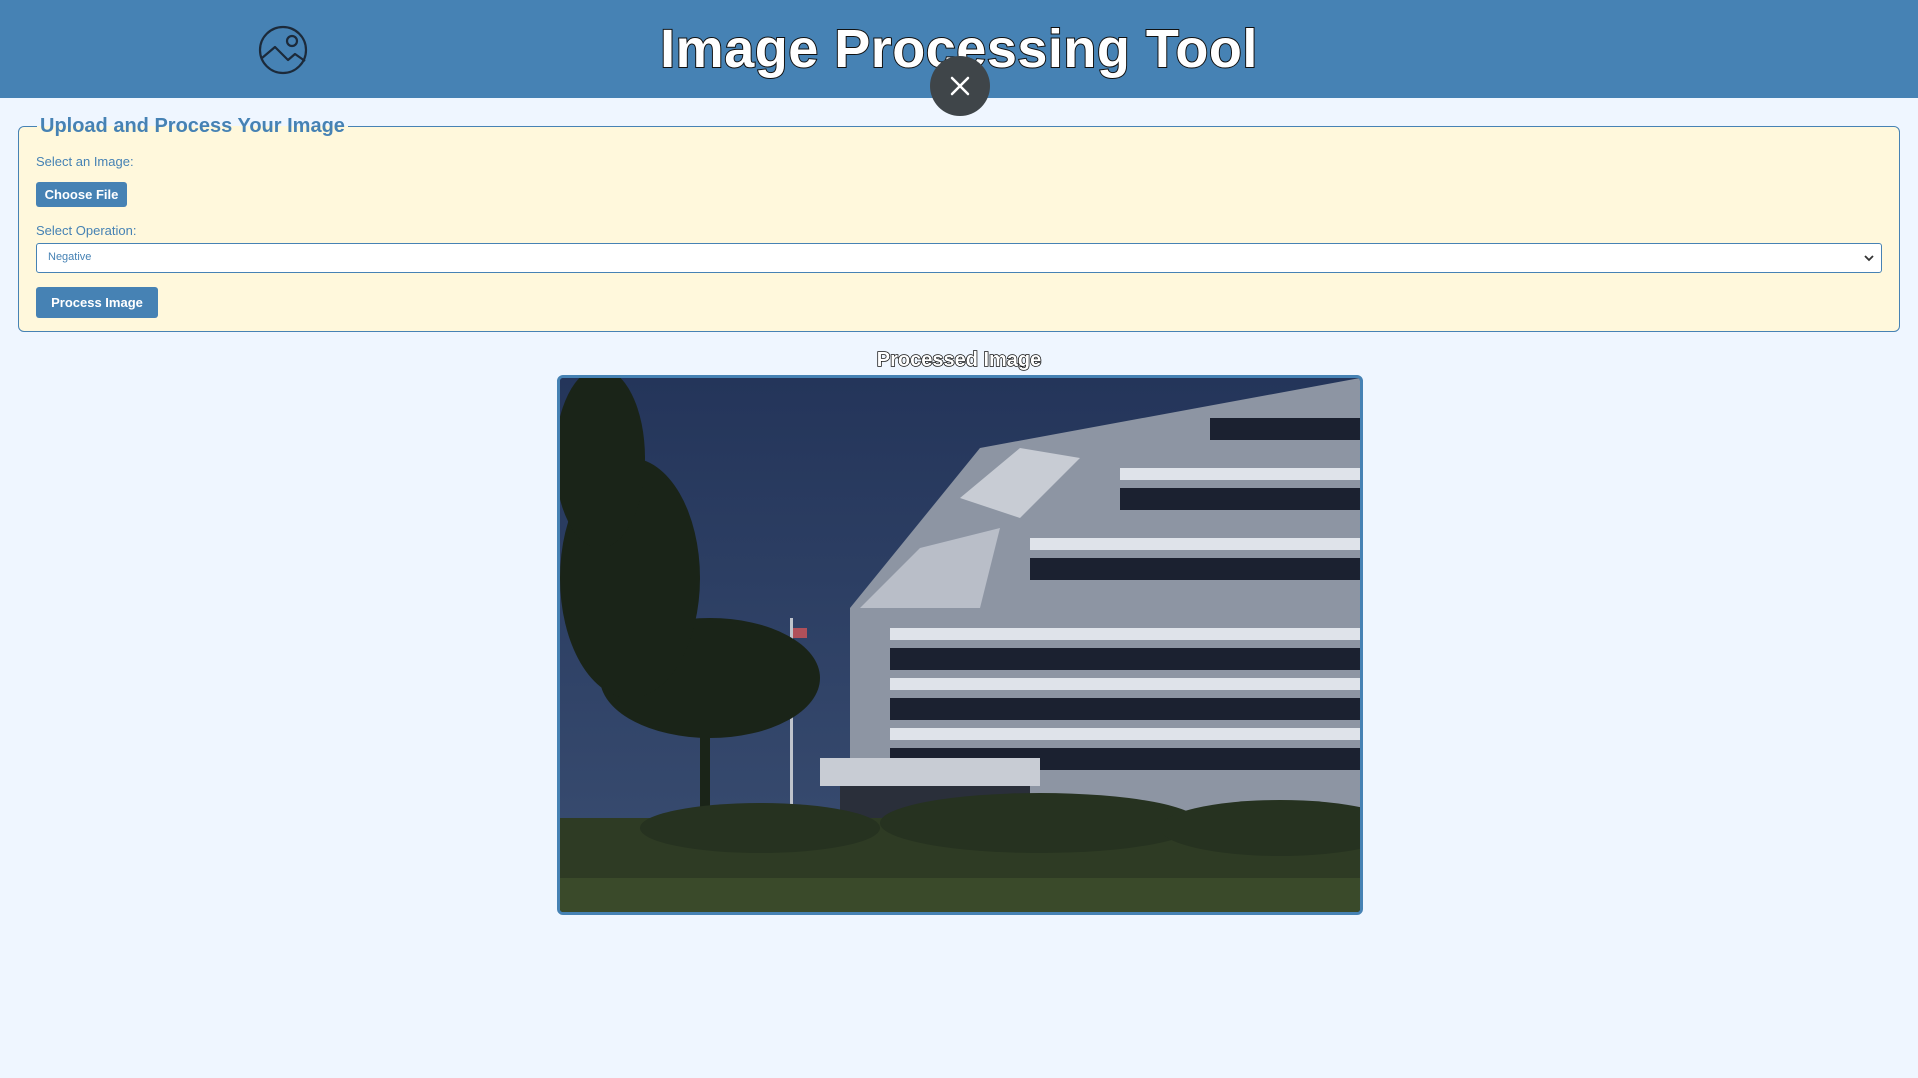  I want to click on operation-selected-value: Negative, so click(70, 257).